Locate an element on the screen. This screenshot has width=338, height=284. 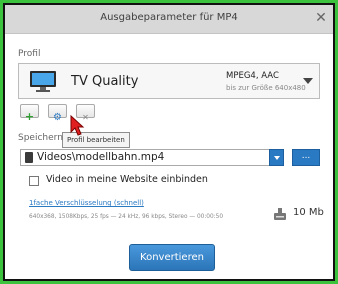
mouse-cursor-icon is located at coordinates (77, 125).